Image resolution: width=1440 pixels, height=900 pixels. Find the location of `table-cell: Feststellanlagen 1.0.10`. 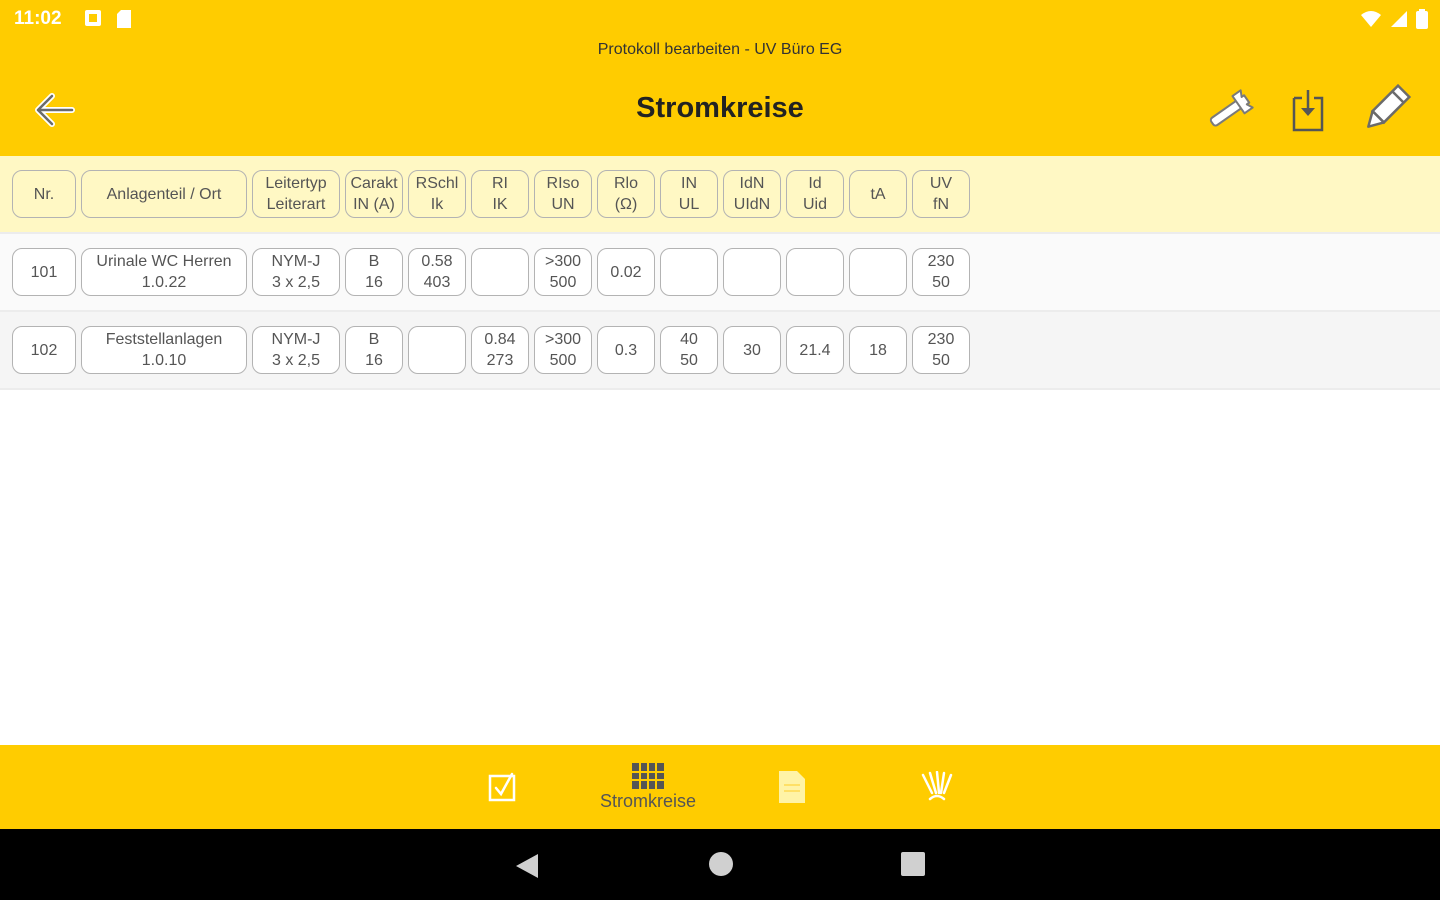

table-cell: Feststellanlagen 1.0.10 is located at coordinates (164, 350).